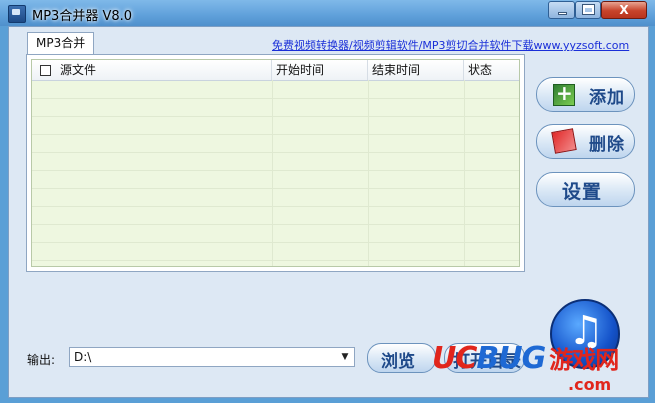 This screenshot has width=655, height=403. I want to click on minimize-icon, so click(562, 13).